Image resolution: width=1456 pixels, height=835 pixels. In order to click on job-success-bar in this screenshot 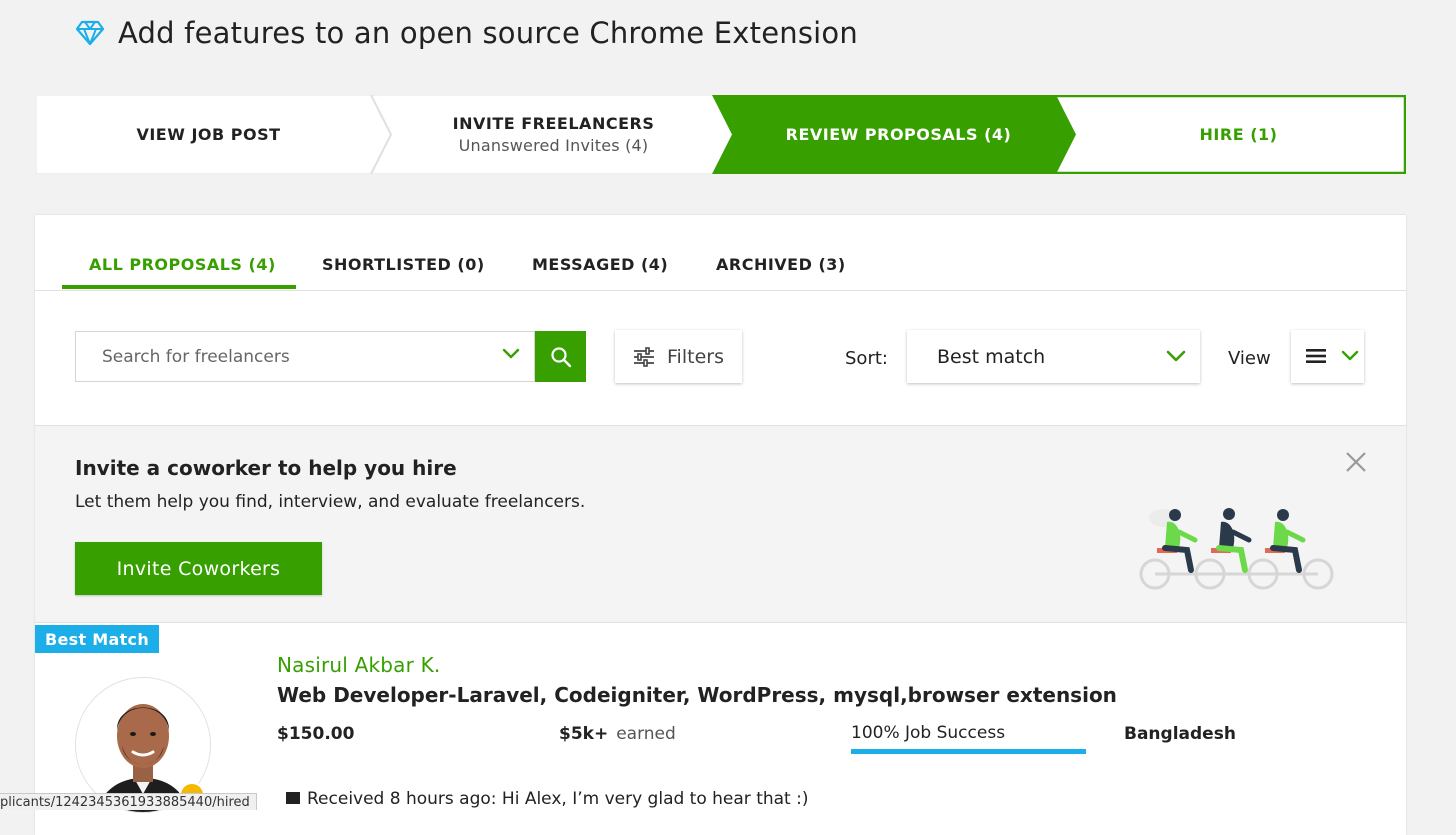, I will do `click(968, 751)`.